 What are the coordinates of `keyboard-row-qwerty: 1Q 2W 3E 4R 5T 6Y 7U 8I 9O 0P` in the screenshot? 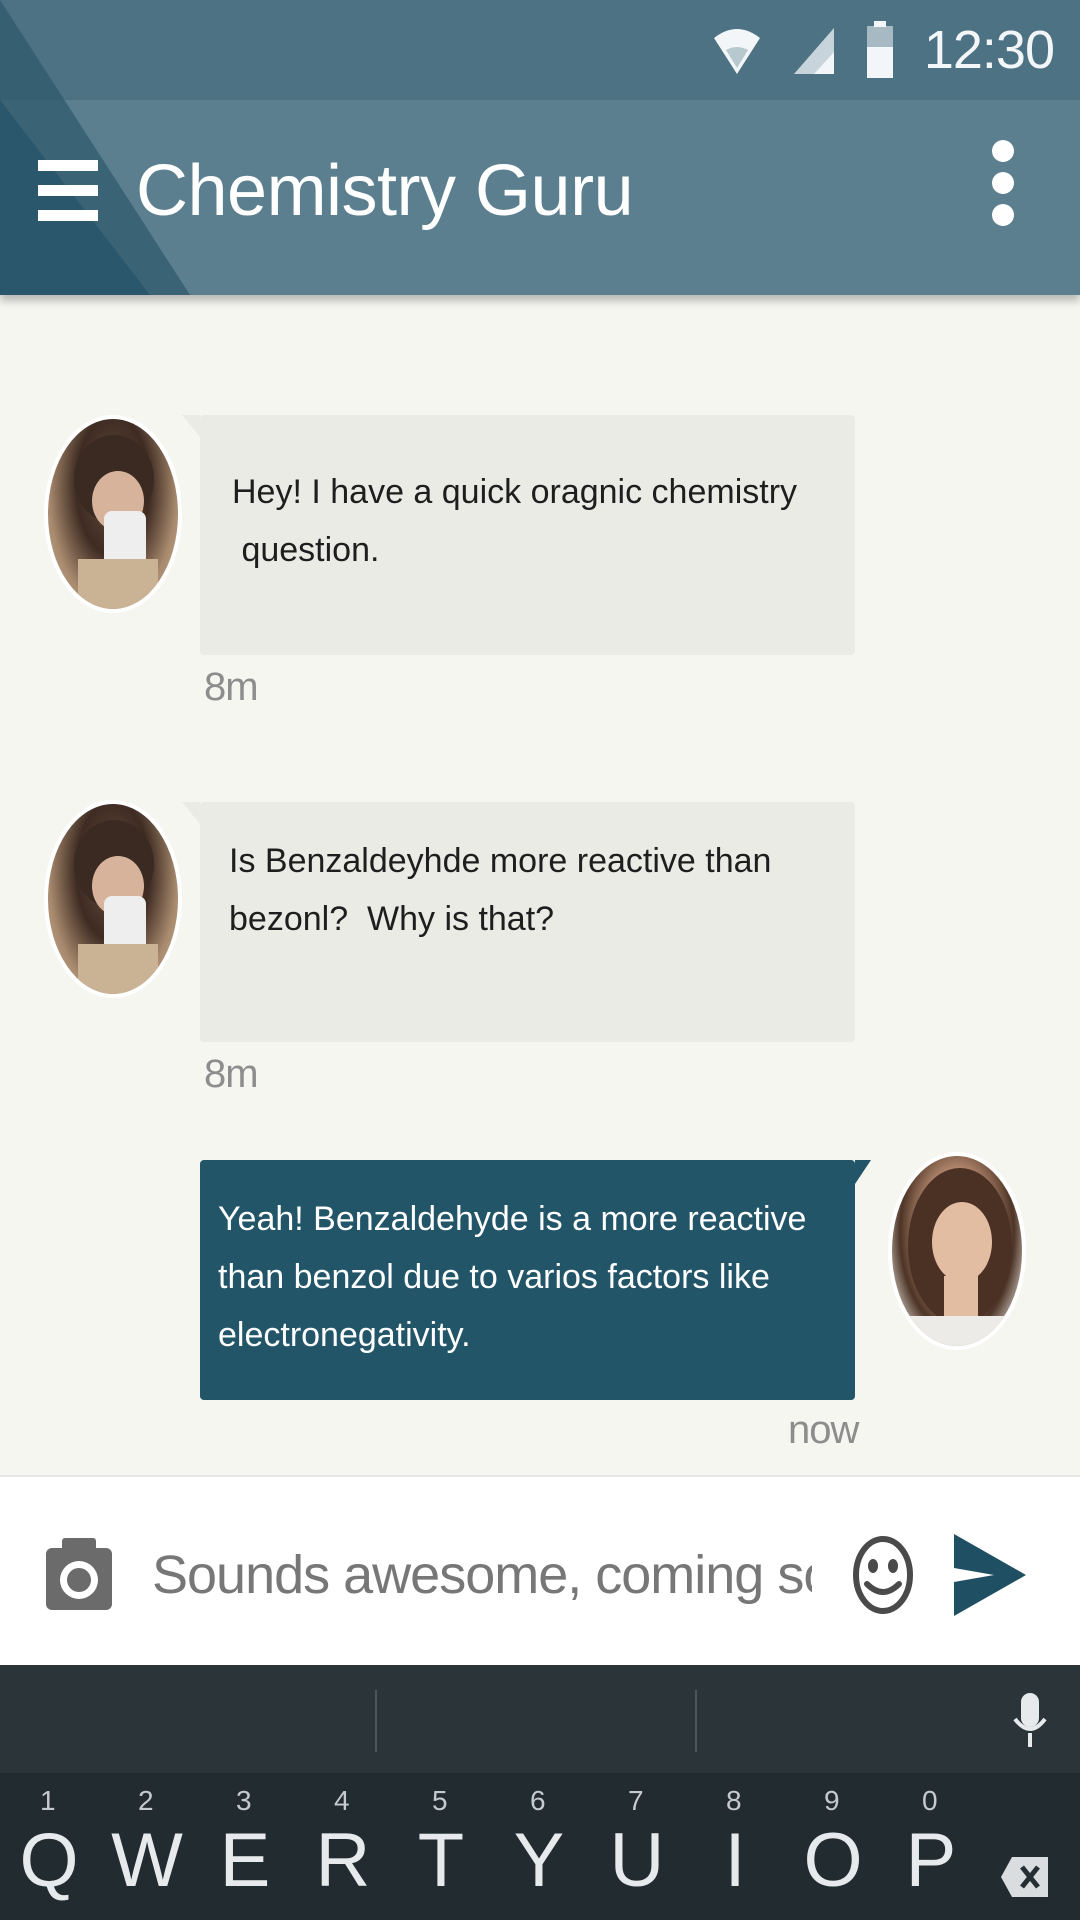 It's located at (540, 1846).